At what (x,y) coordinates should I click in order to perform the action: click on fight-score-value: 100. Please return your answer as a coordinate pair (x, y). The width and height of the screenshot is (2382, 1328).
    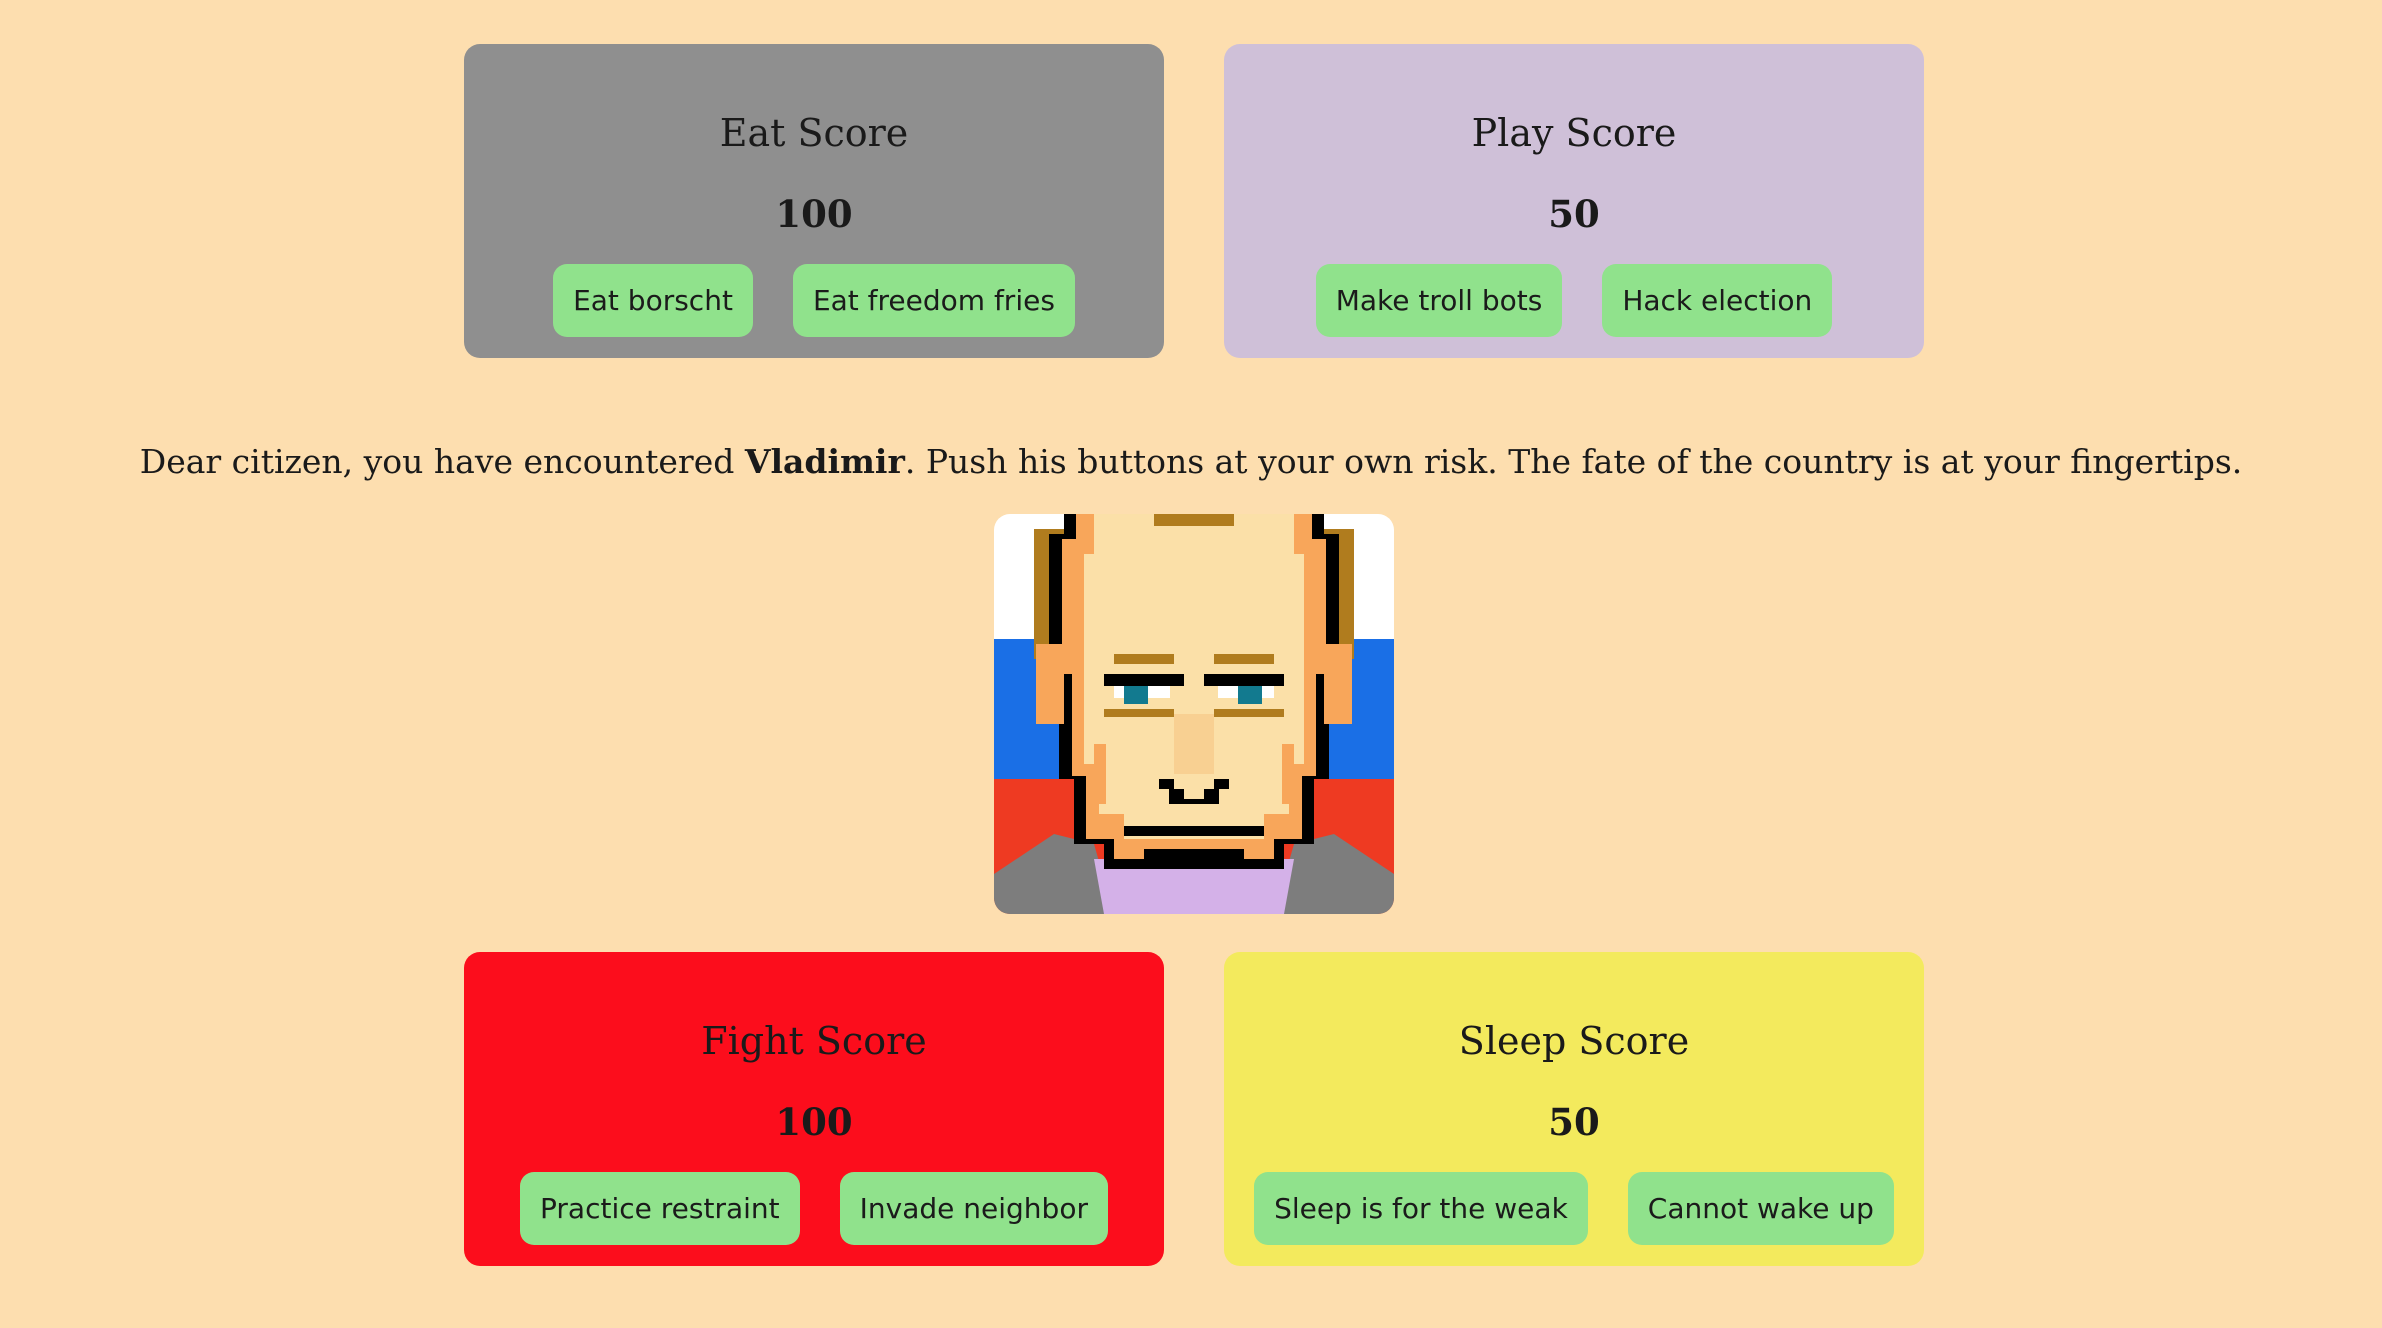
    Looking at the image, I should click on (814, 1122).